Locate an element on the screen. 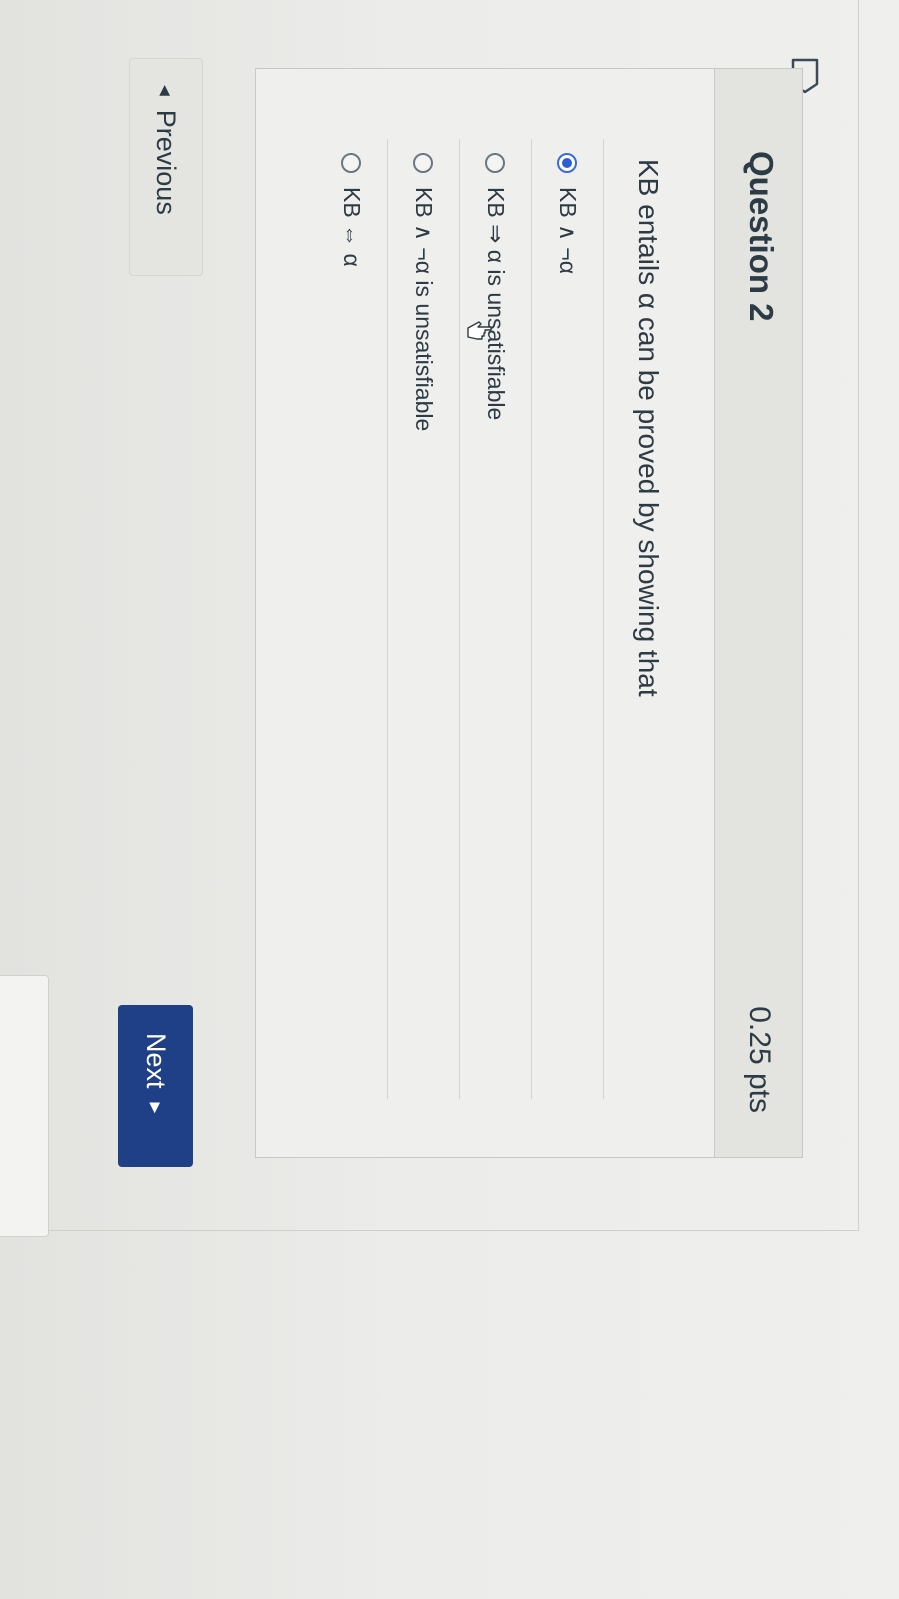  question-points: 0.25 pts is located at coordinates (759, 1059).